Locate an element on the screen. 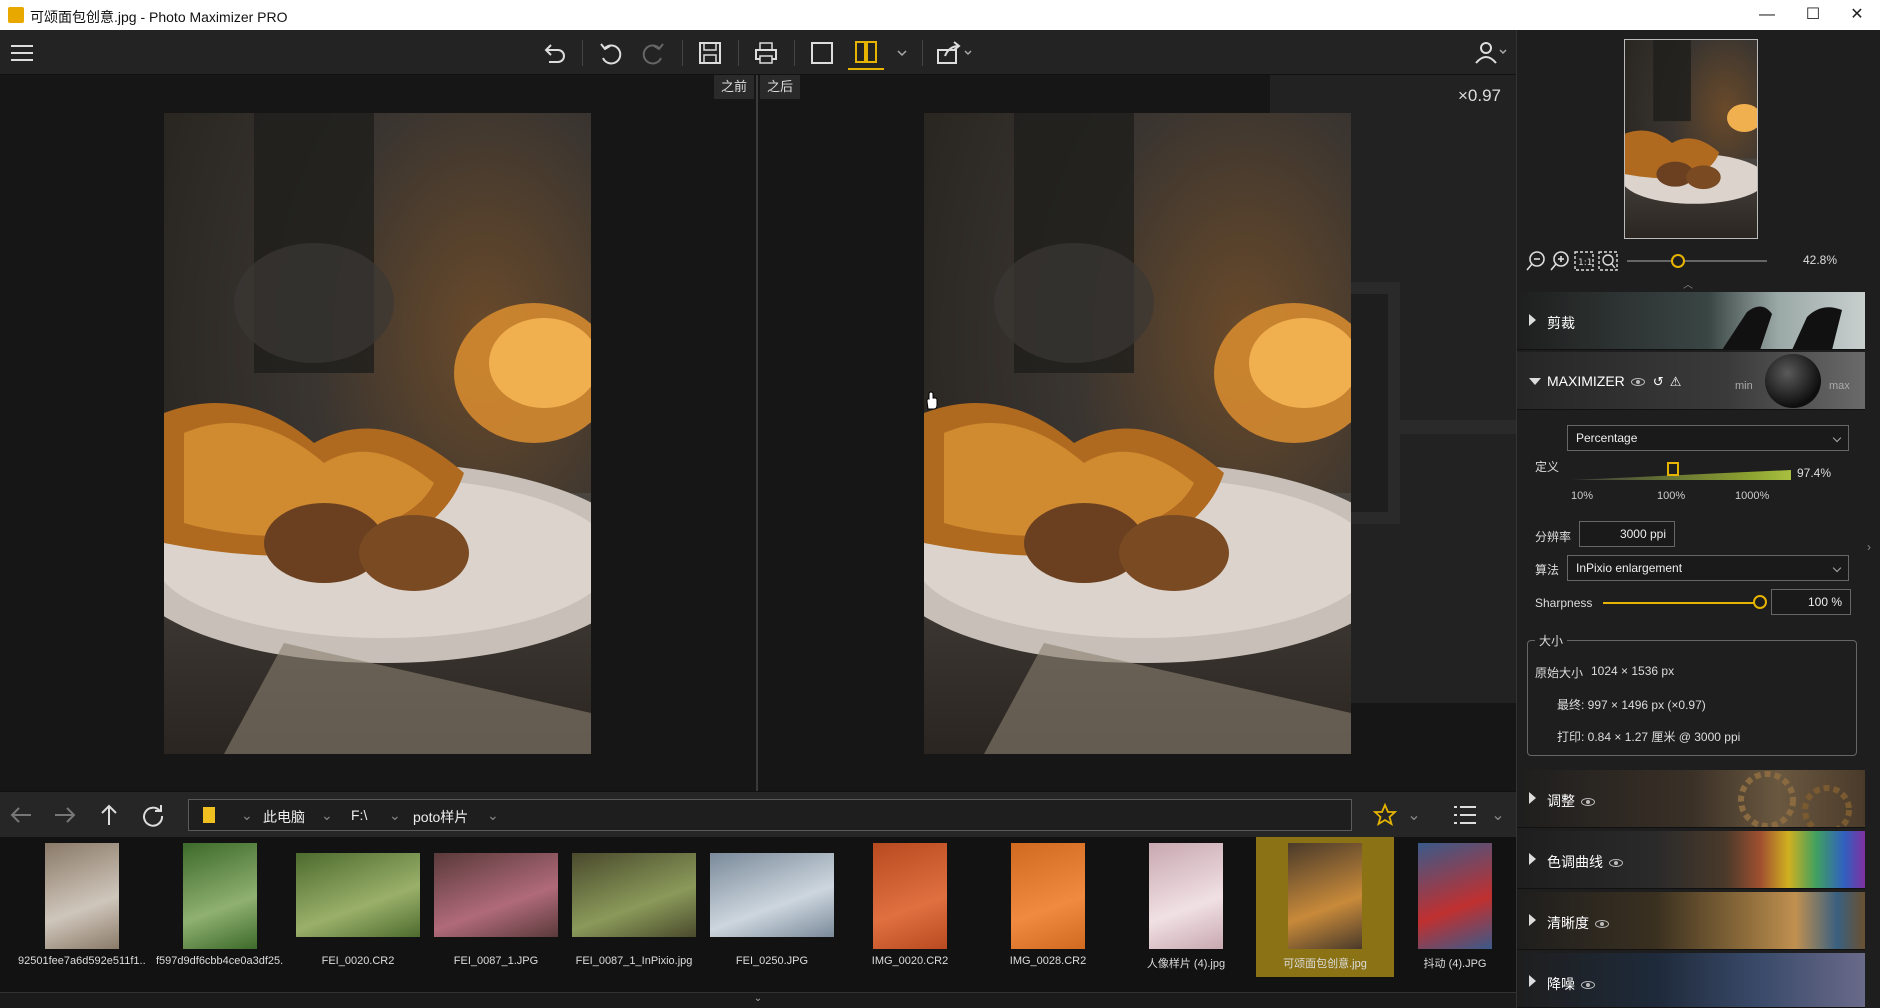 Image resolution: width=1880 pixels, height=1008 pixels. definition-slider-track is located at coordinates (1681, 475).